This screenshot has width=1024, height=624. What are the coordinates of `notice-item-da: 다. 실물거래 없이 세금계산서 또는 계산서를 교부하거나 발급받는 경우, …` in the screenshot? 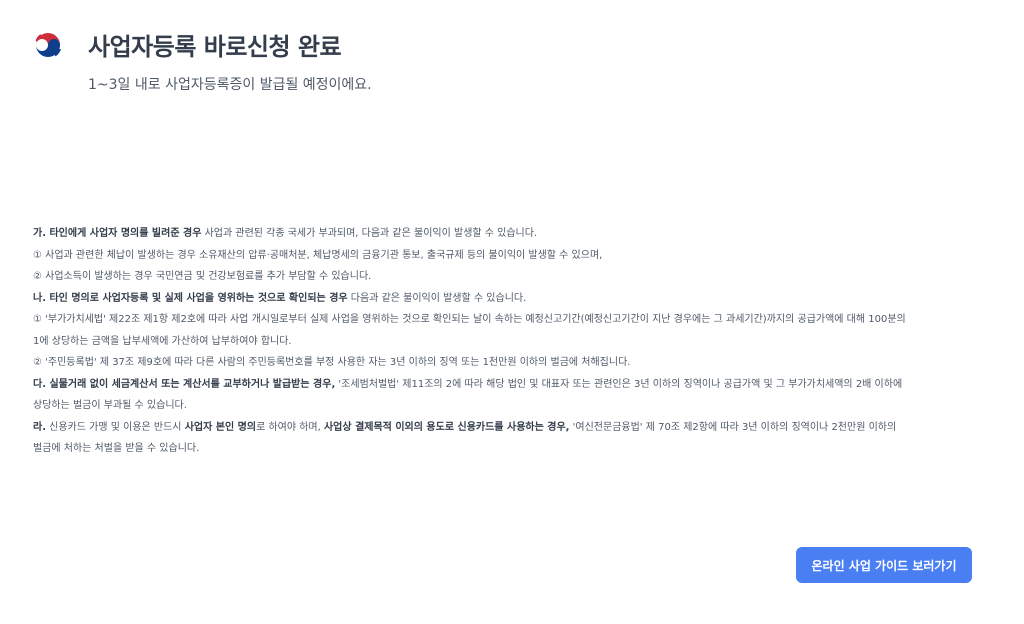 It's located at (503, 385).